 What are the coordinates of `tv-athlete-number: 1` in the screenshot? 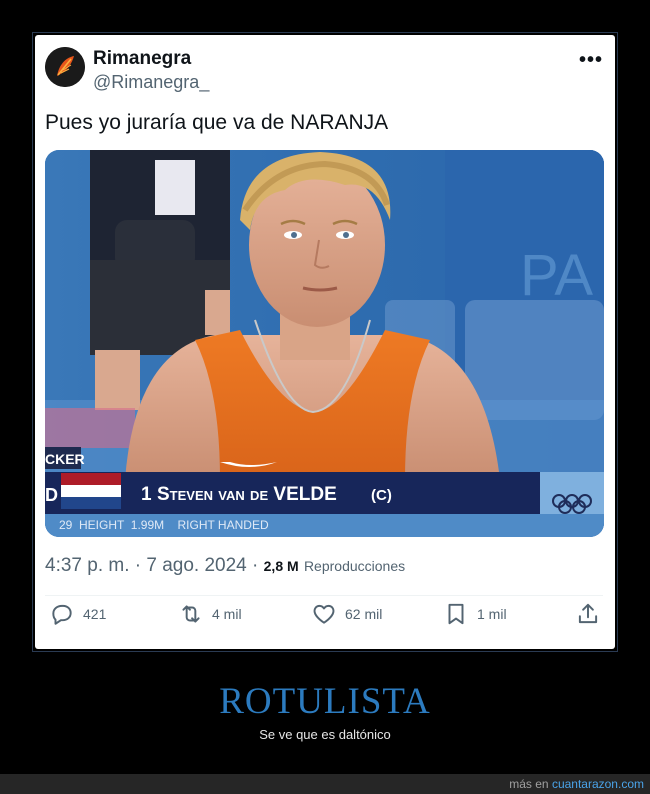 It's located at (146, 494).